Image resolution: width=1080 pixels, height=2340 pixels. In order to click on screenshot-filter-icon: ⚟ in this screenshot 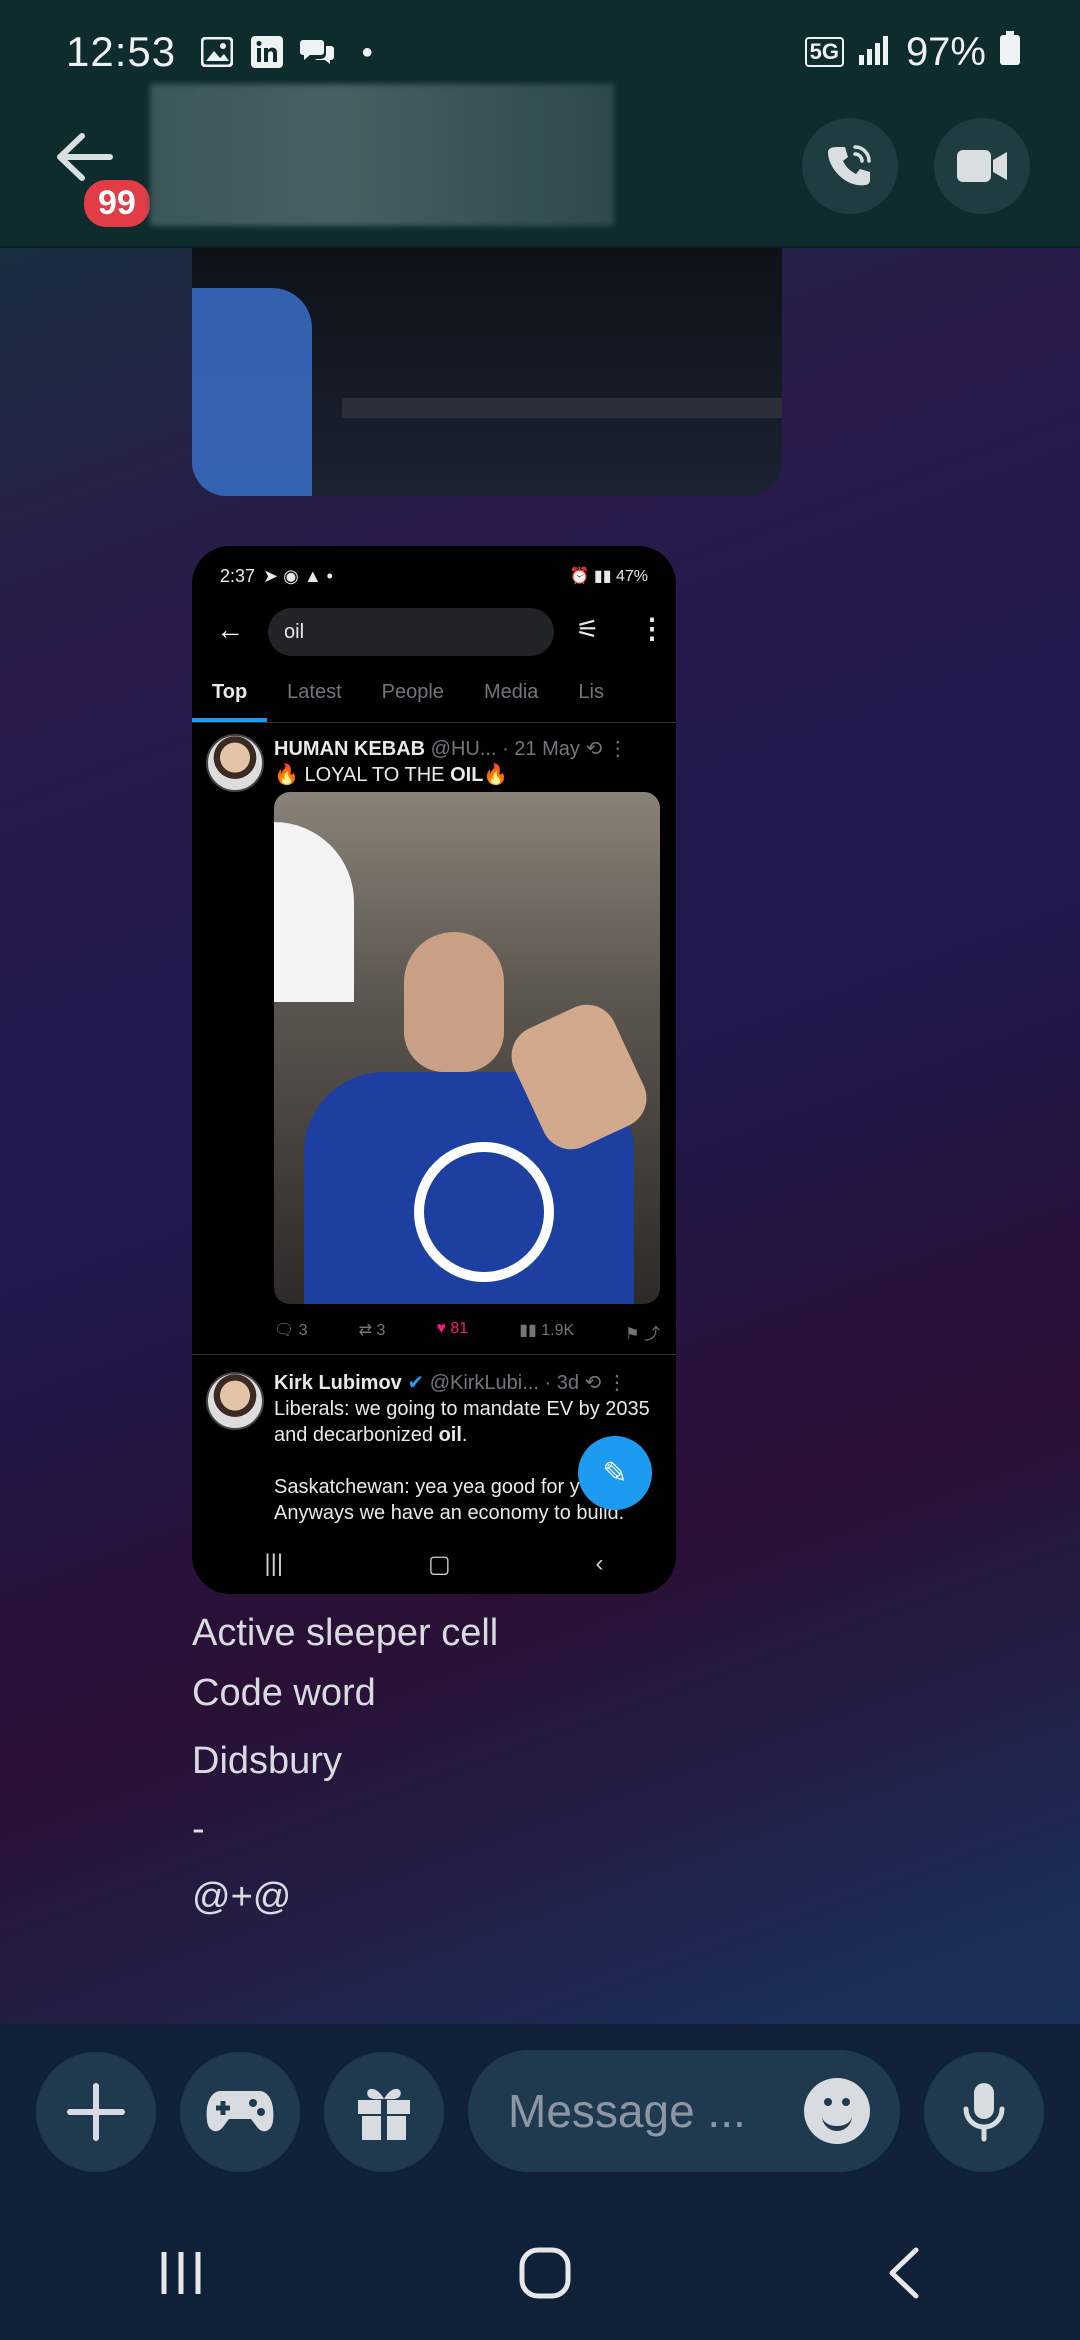, I will do `click(588, 629)`.